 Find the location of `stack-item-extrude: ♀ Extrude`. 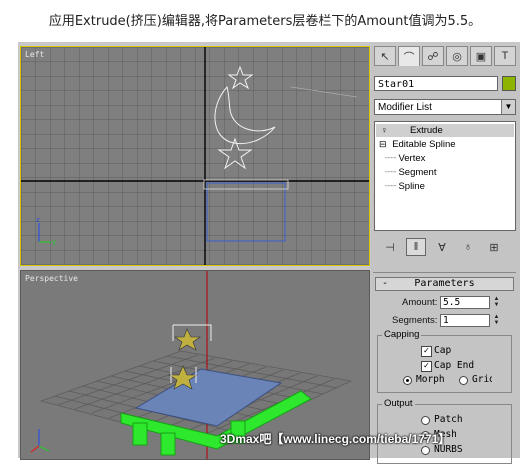

stack-item-extrude: ♀ Extrude is located at coordinates (445, 130).